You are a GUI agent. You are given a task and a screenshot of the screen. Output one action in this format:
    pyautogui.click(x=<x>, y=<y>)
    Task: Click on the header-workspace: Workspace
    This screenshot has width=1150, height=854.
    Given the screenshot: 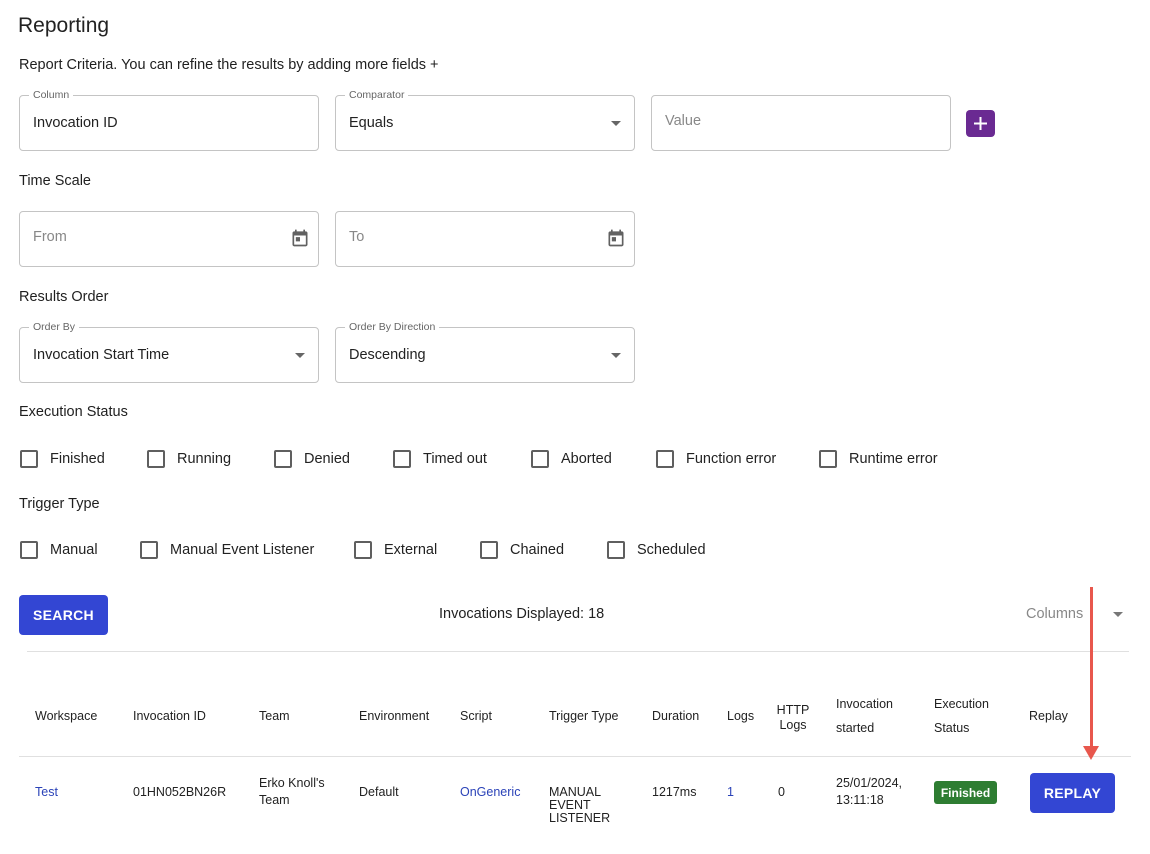 What is the action you would take?
    pyautogui.click(x=66, y=716)
    